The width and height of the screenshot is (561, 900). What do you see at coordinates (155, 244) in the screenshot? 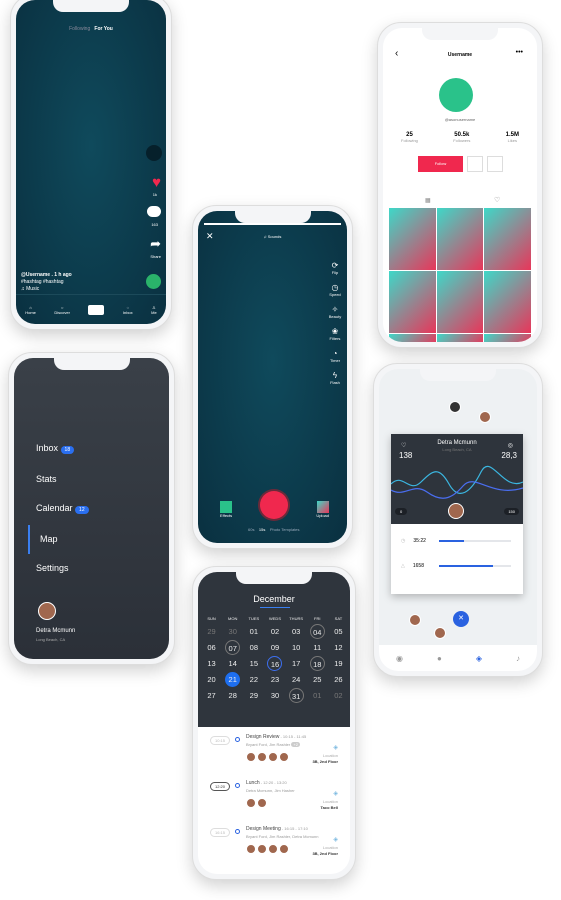
I see `share-icon: ➦` at bounding box center [155, 244].